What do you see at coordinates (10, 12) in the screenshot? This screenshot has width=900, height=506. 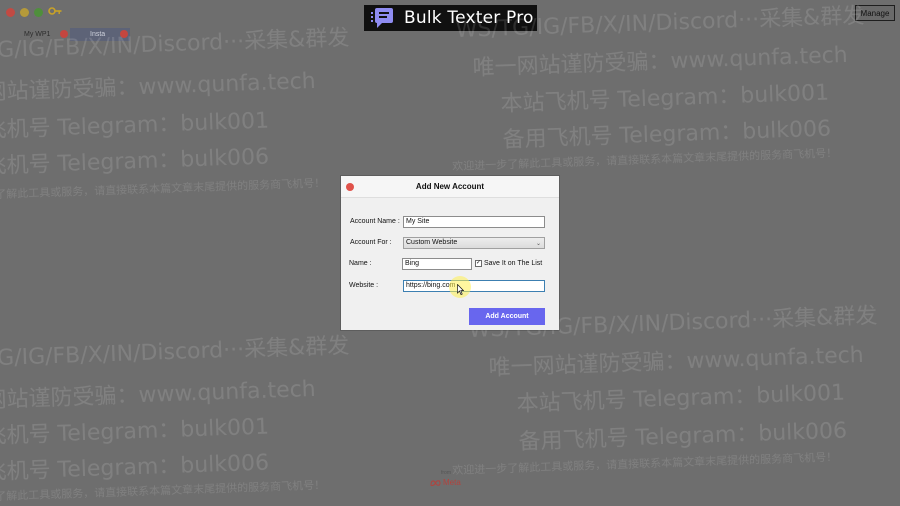 I see `window-close-icon` at bounding box center [10, 12].